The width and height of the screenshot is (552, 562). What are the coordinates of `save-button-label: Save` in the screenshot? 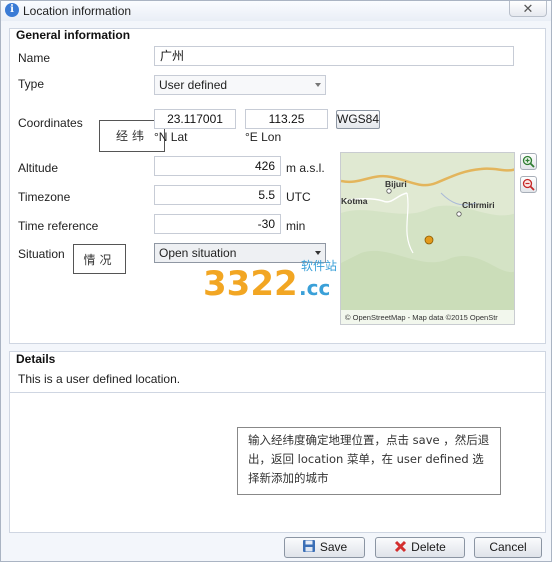 It's located at (333, 547).